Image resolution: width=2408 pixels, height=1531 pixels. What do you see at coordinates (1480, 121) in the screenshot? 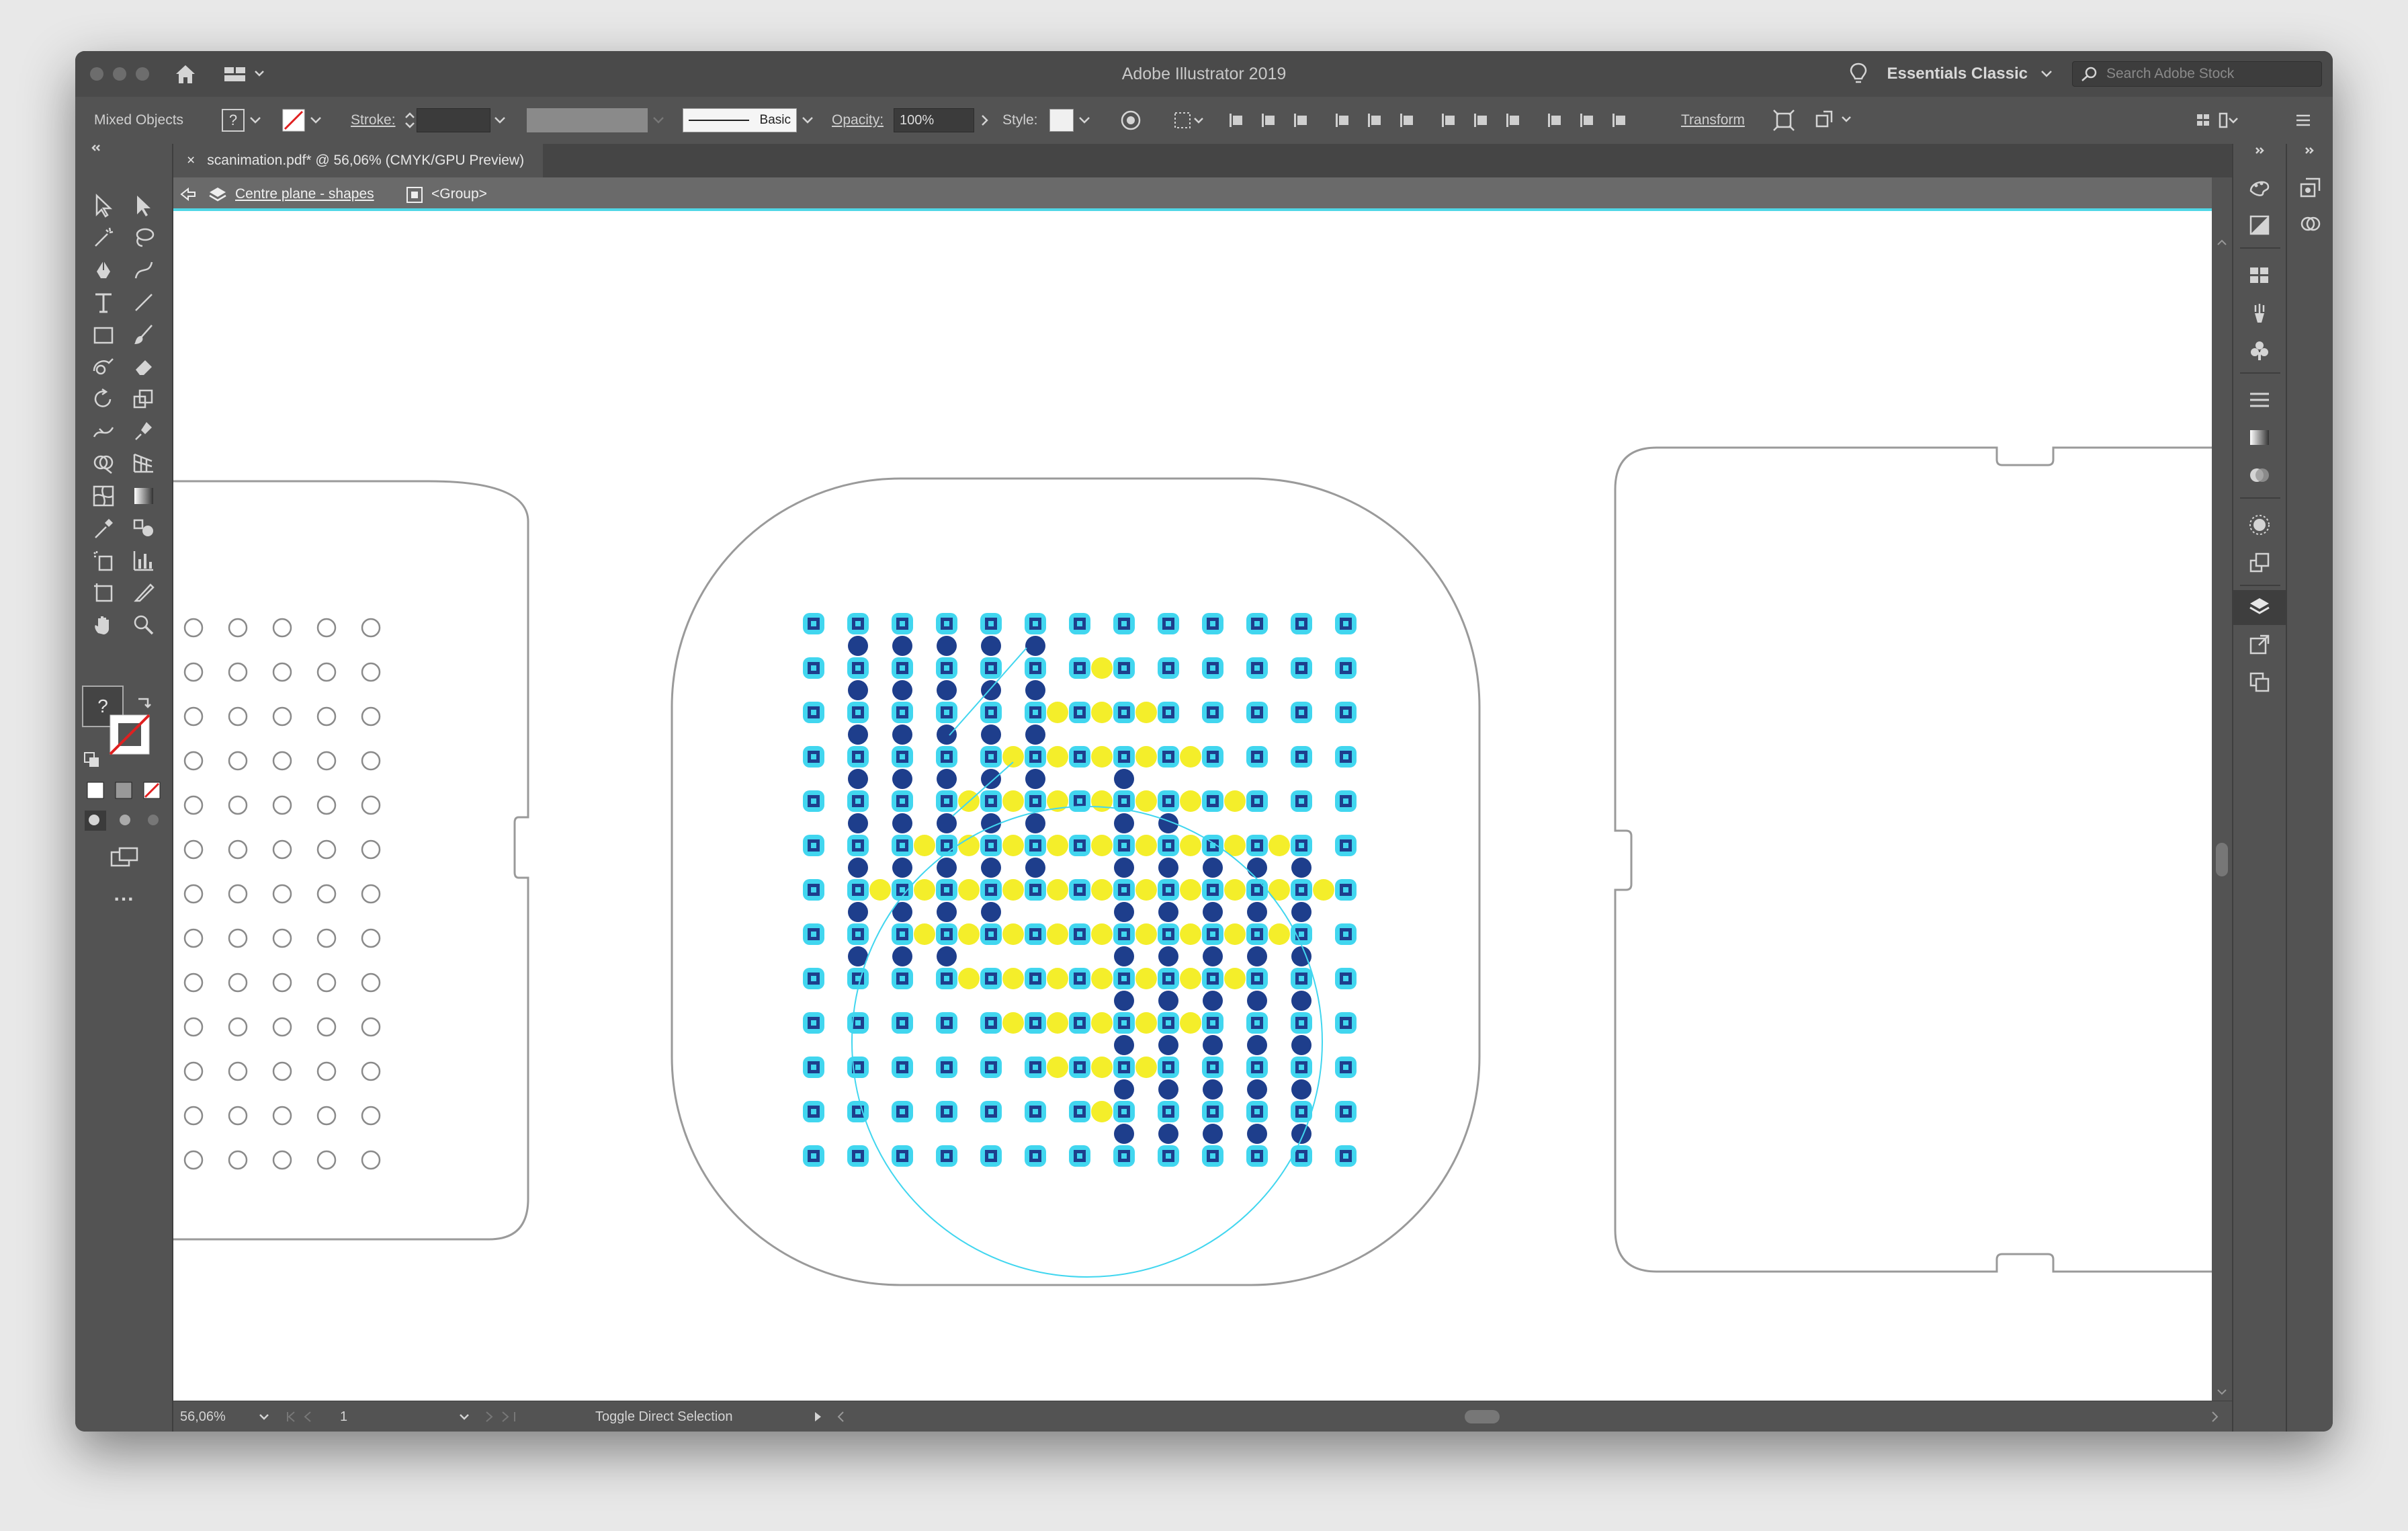
I see `distribute-vertical-center-icon` at bounding box center [1480, 121].